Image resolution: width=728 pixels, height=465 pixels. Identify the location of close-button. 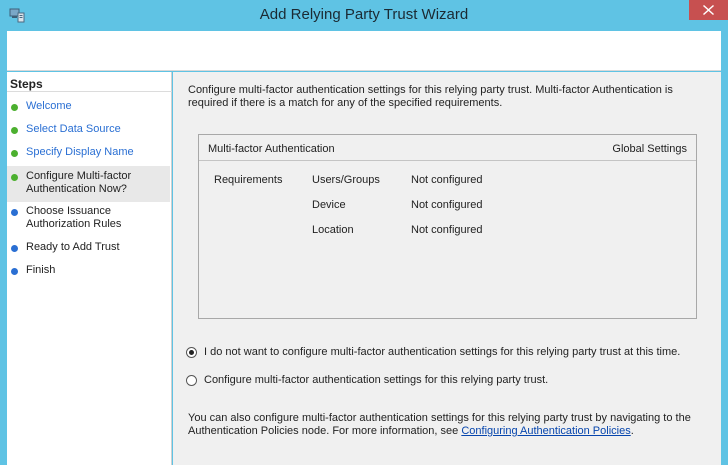
(708, 10).